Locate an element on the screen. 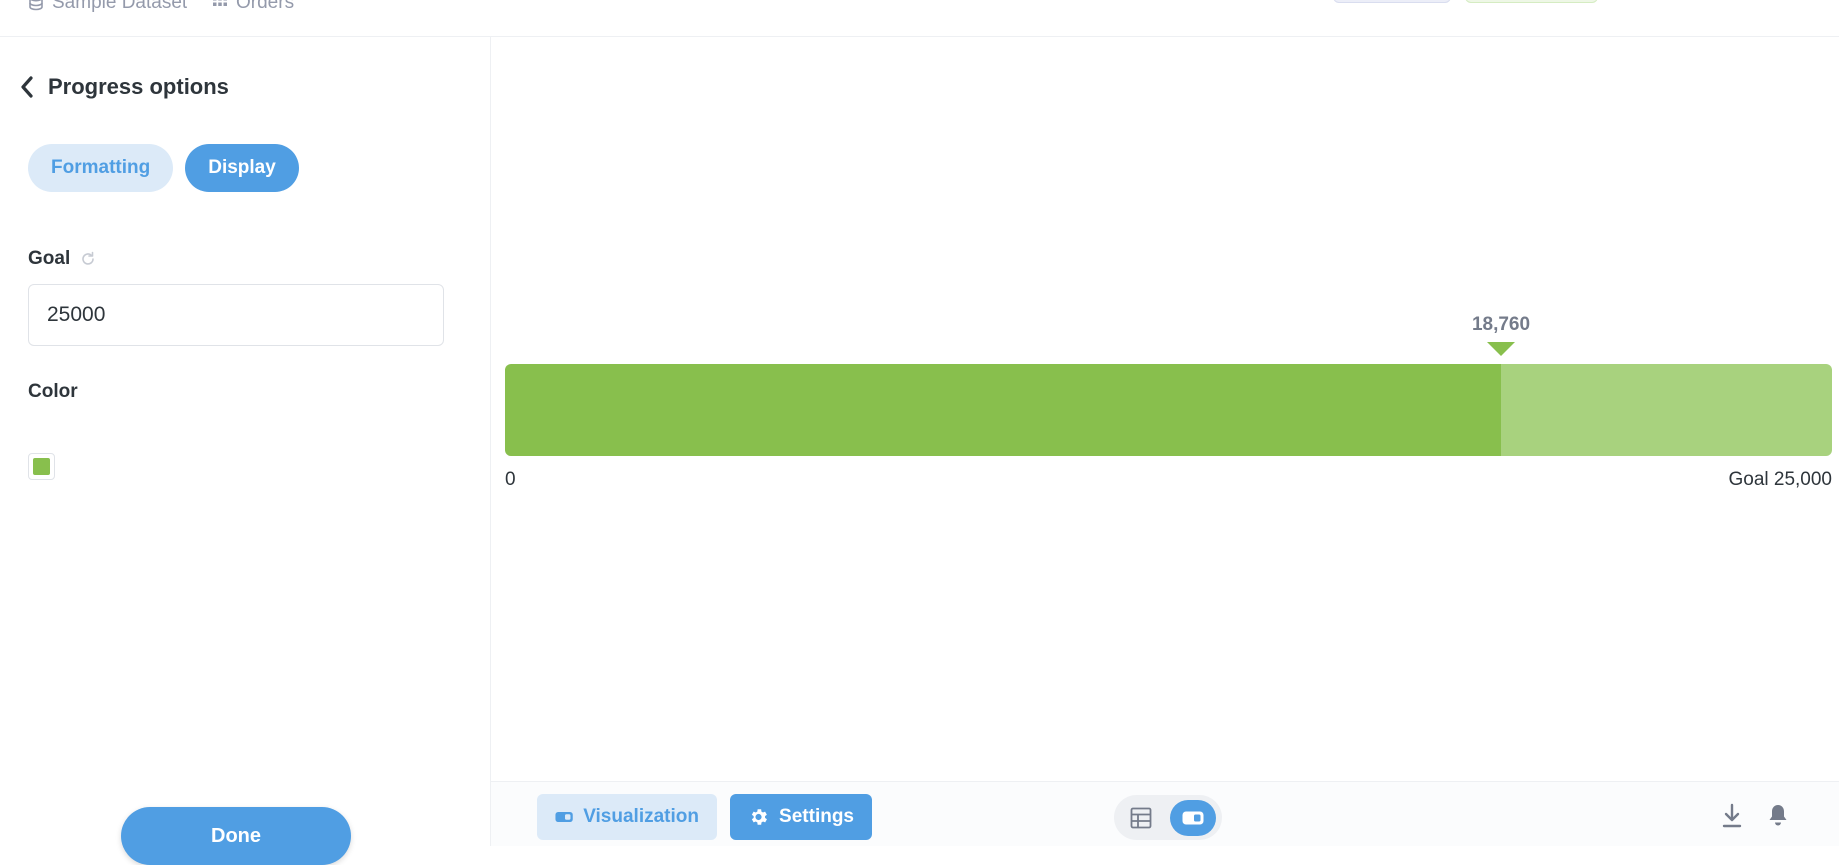 Image resolution: width=1839 pixels, height=865 pixels. back-to-settings: Progress options is located at coordinates (124, 87).